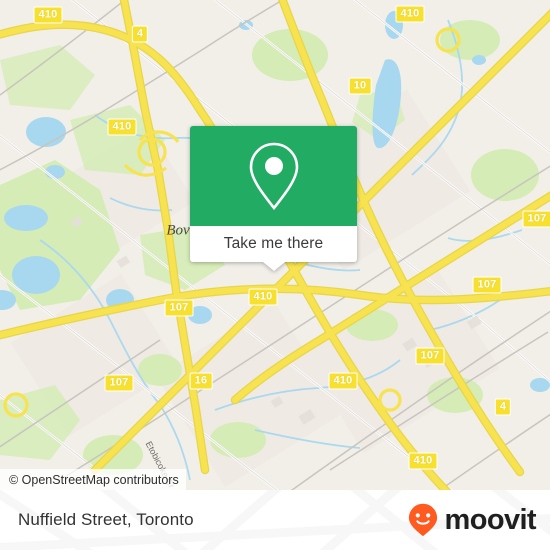  Describe the element at coordinates (48, 15) in the screenshot. I see `highway-shield-410-nw: 410` at that location.